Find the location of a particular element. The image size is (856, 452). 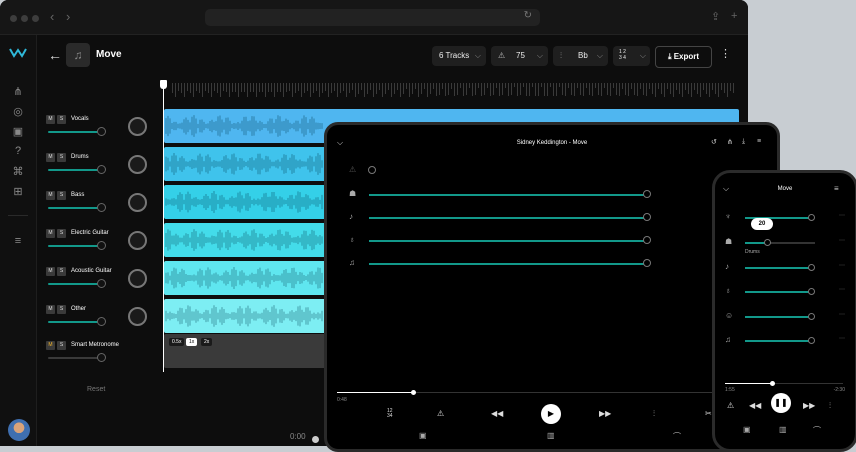

share-nodes-icon: ⋔ is located at coordinates (18, 91).